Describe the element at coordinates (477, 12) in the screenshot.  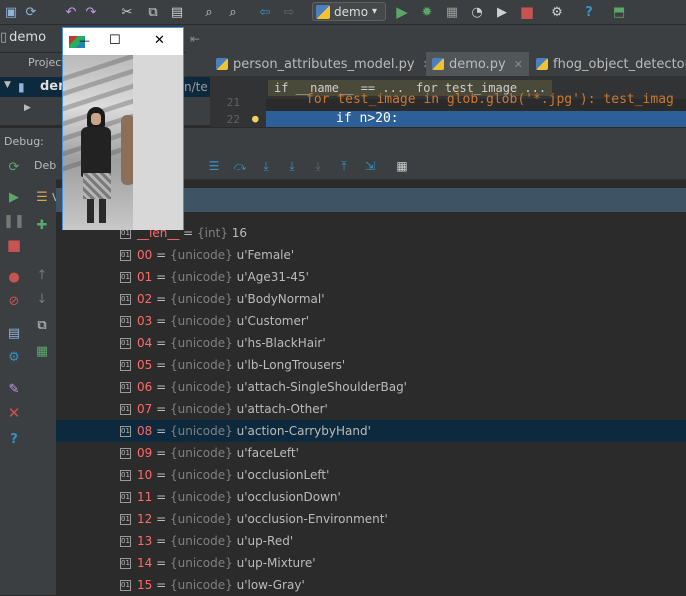
I see `profile-icon: ◔` at that location.